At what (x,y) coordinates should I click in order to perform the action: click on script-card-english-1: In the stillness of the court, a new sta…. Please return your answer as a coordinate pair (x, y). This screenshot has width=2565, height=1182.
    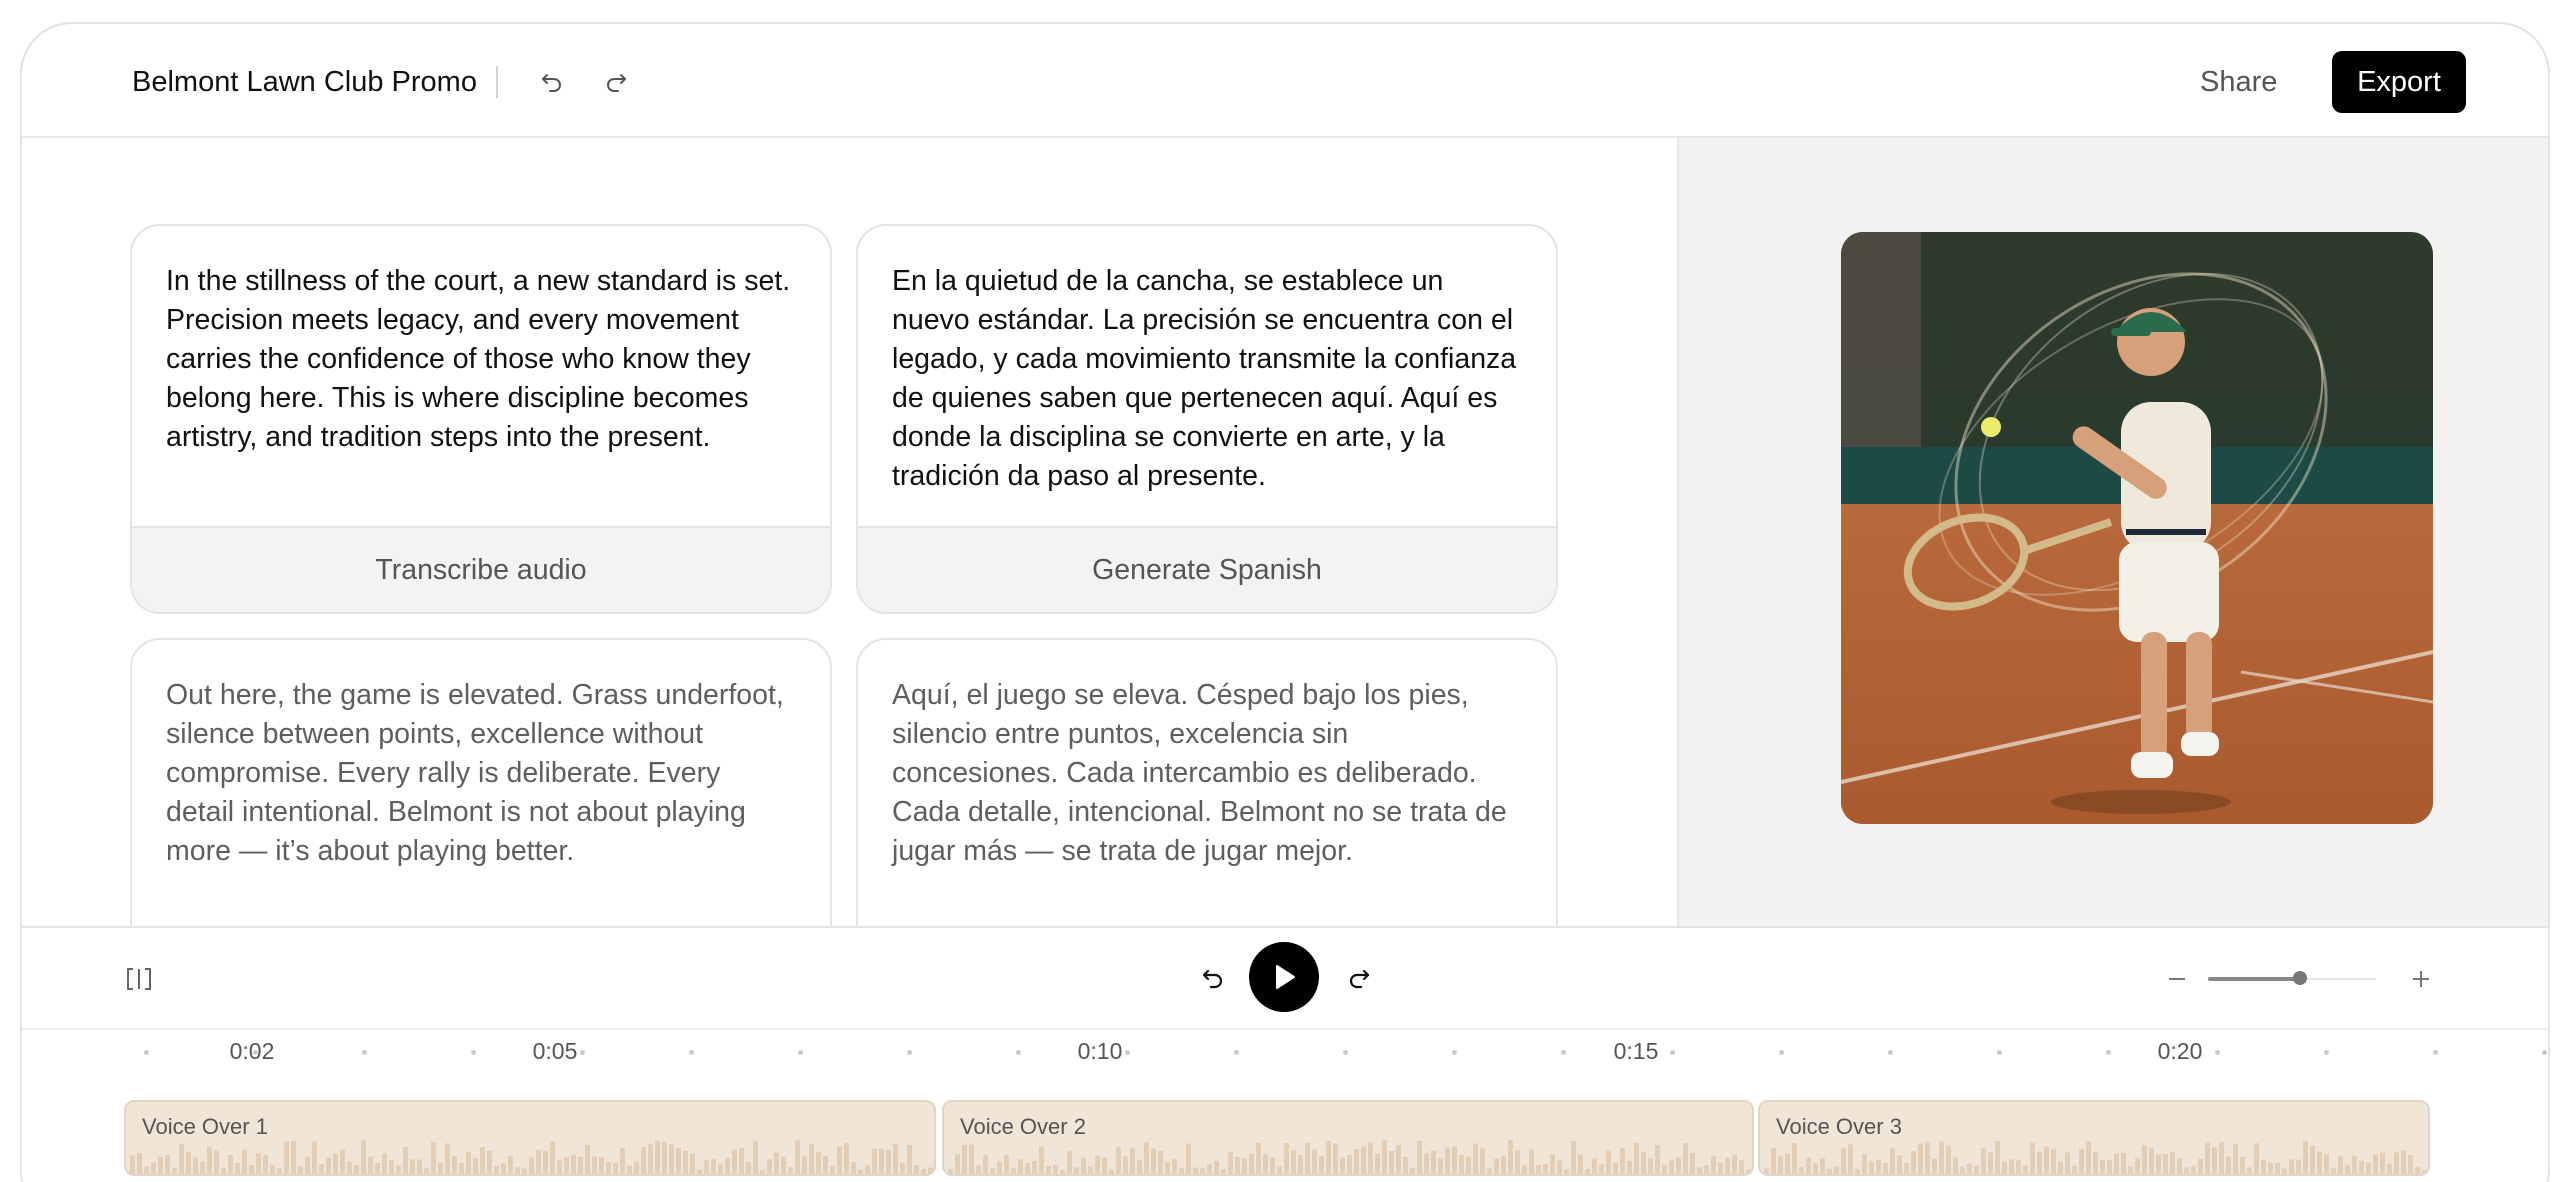
    Looking at the image, I should click on (481, 419).